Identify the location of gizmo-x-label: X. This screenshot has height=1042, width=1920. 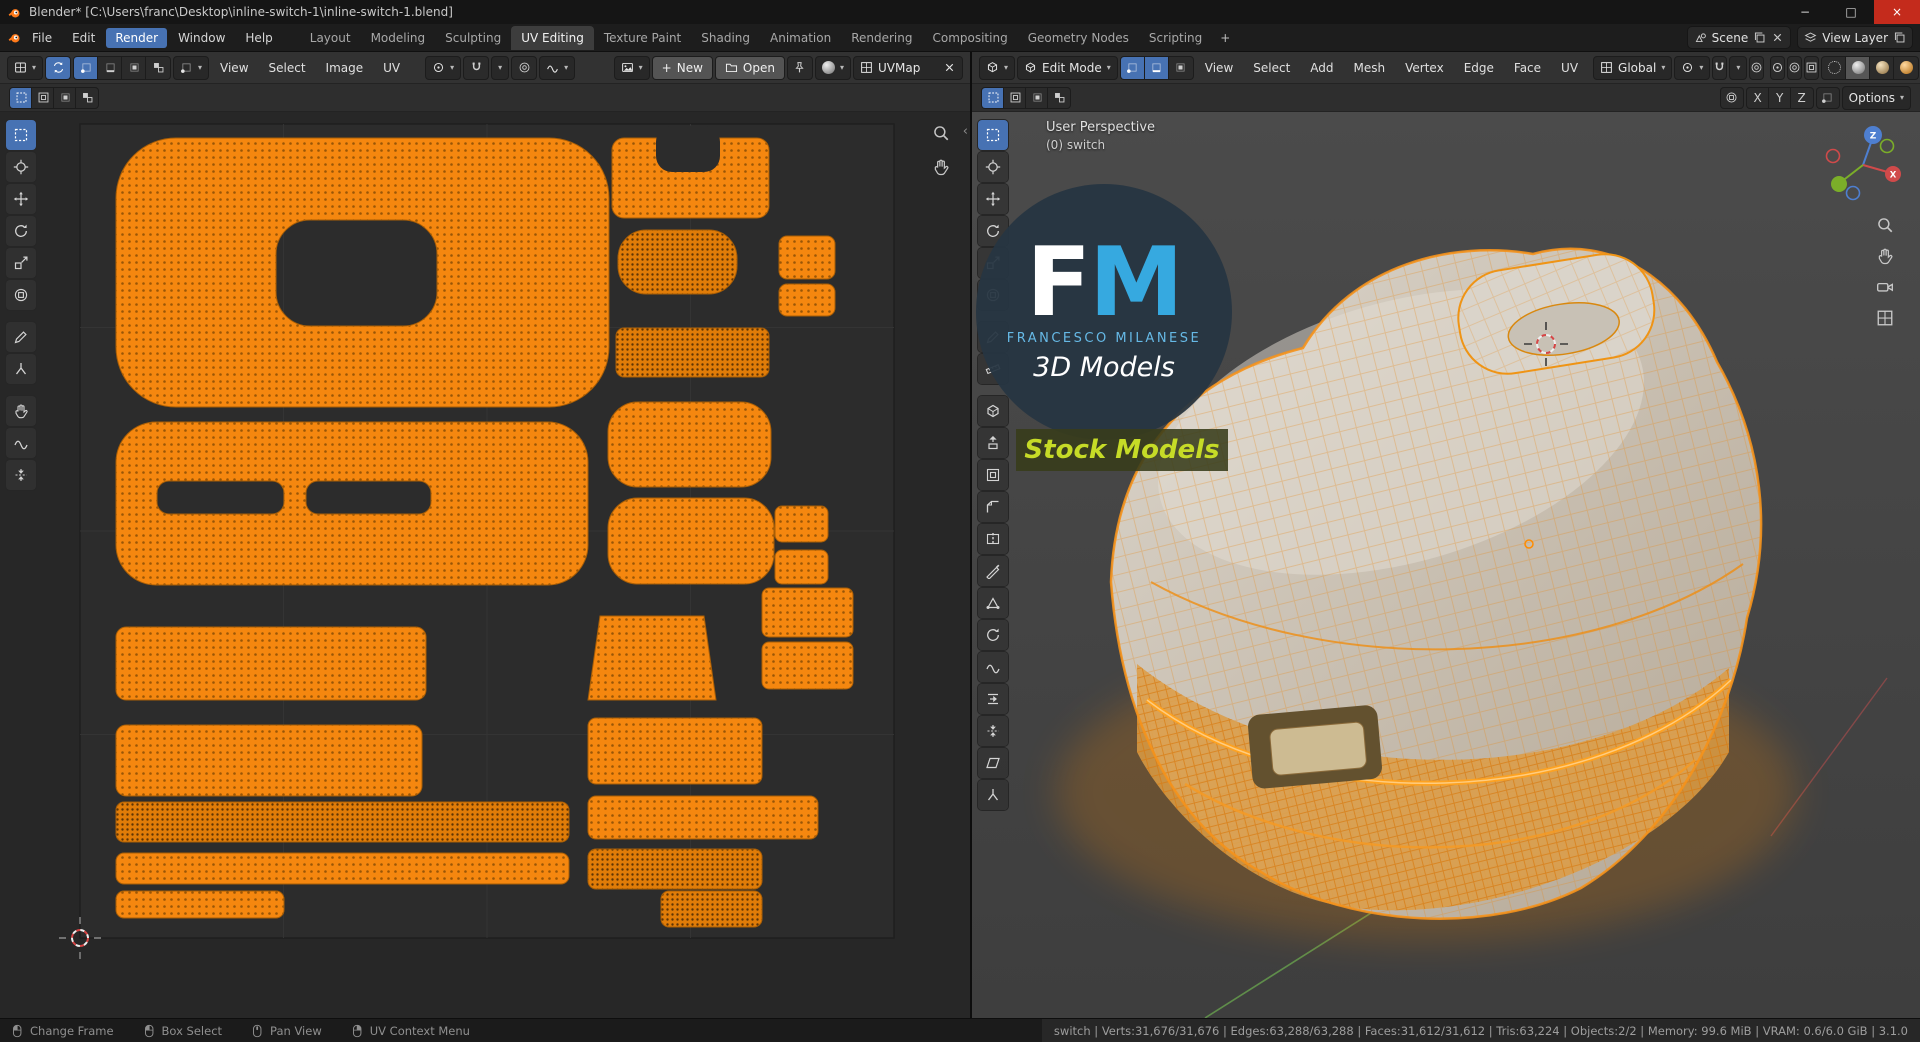
(1893, 176).